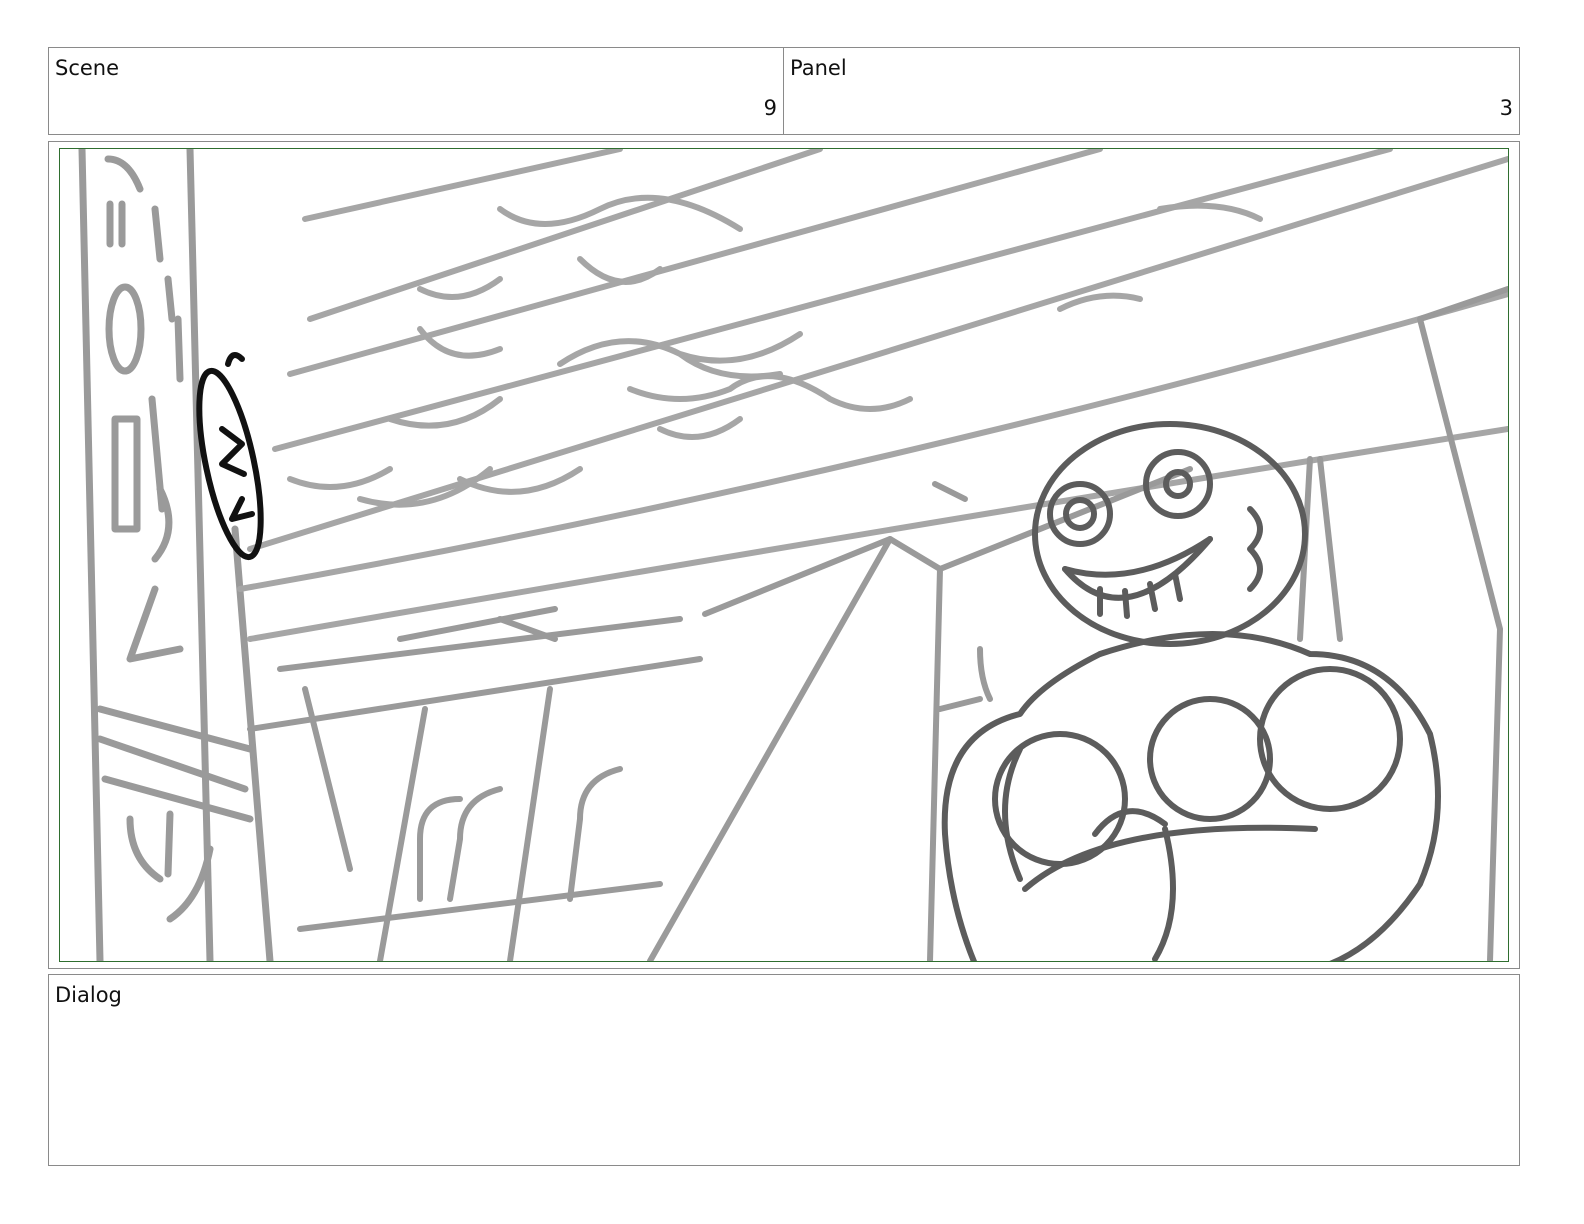  I want to click on scene-cell: Scene 9, so click(416, 91).